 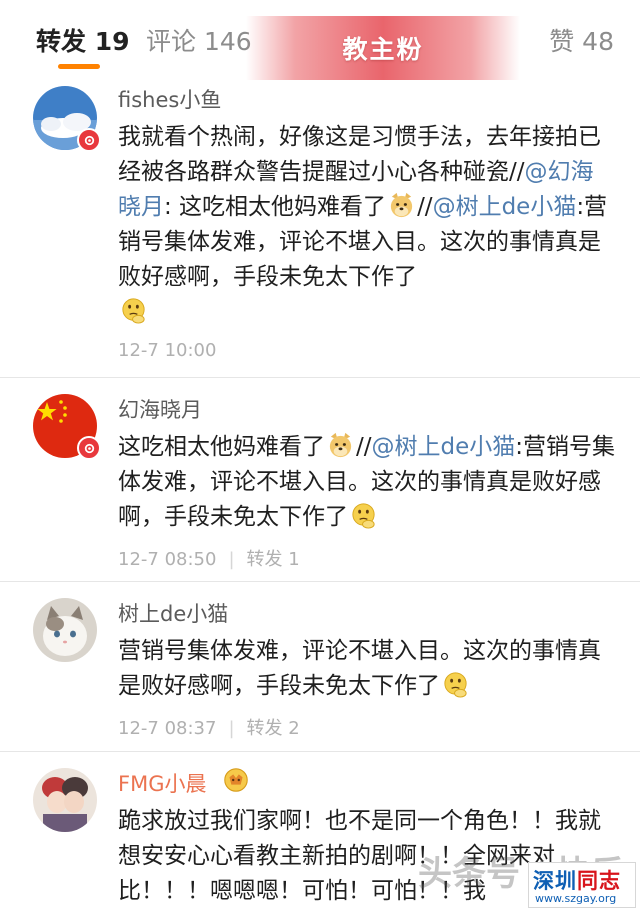 What do you see at coordinates (167, 559) in the screenshot?
I see `timestamp: 12-7 08:50` at bounding box center [167, 559].